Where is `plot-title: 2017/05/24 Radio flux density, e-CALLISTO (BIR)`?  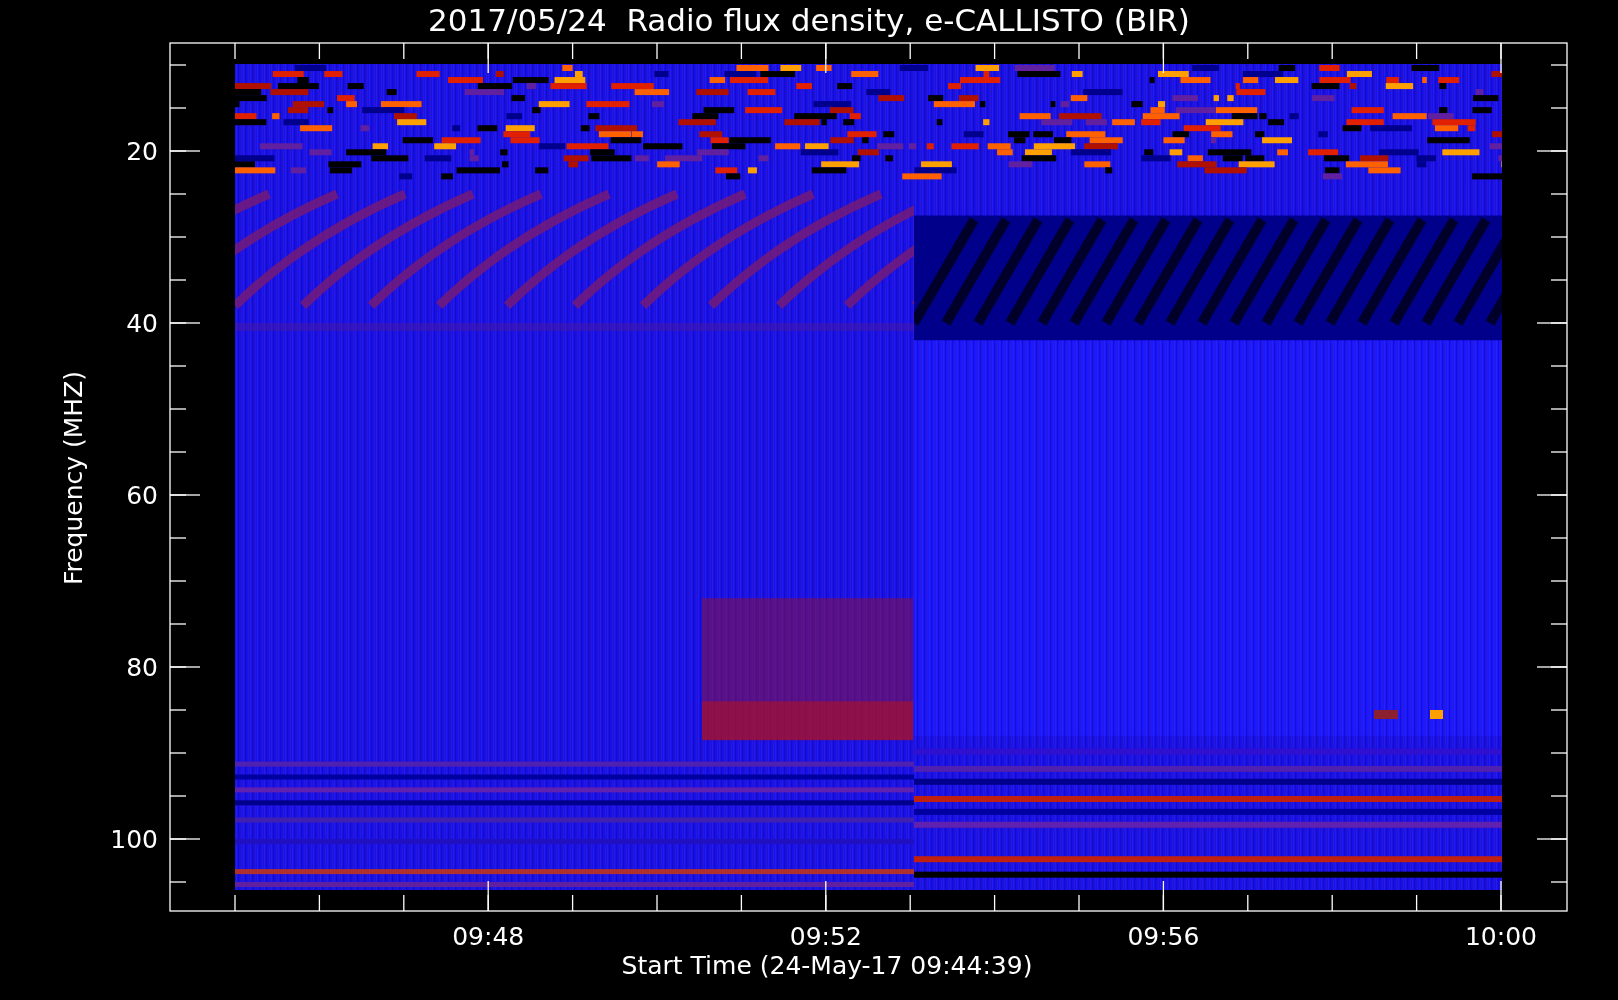
plot-title: 2017/05/24 Radio flux density, e-CALLISTO (BIR) is located at coordinates (809, 20).